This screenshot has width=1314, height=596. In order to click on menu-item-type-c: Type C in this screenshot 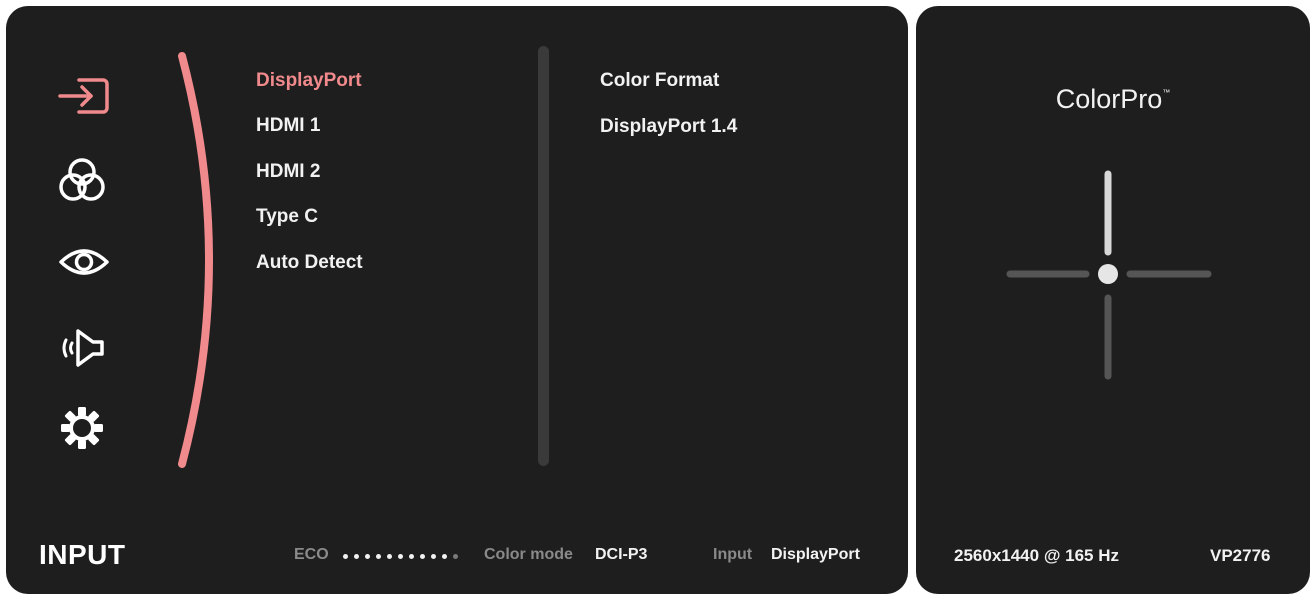, I will do `click(287, 217)`.